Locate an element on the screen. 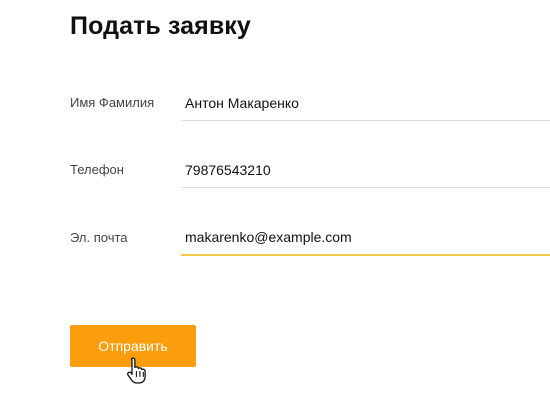  hand-pointer-icon is located at coordinates (136, 370).